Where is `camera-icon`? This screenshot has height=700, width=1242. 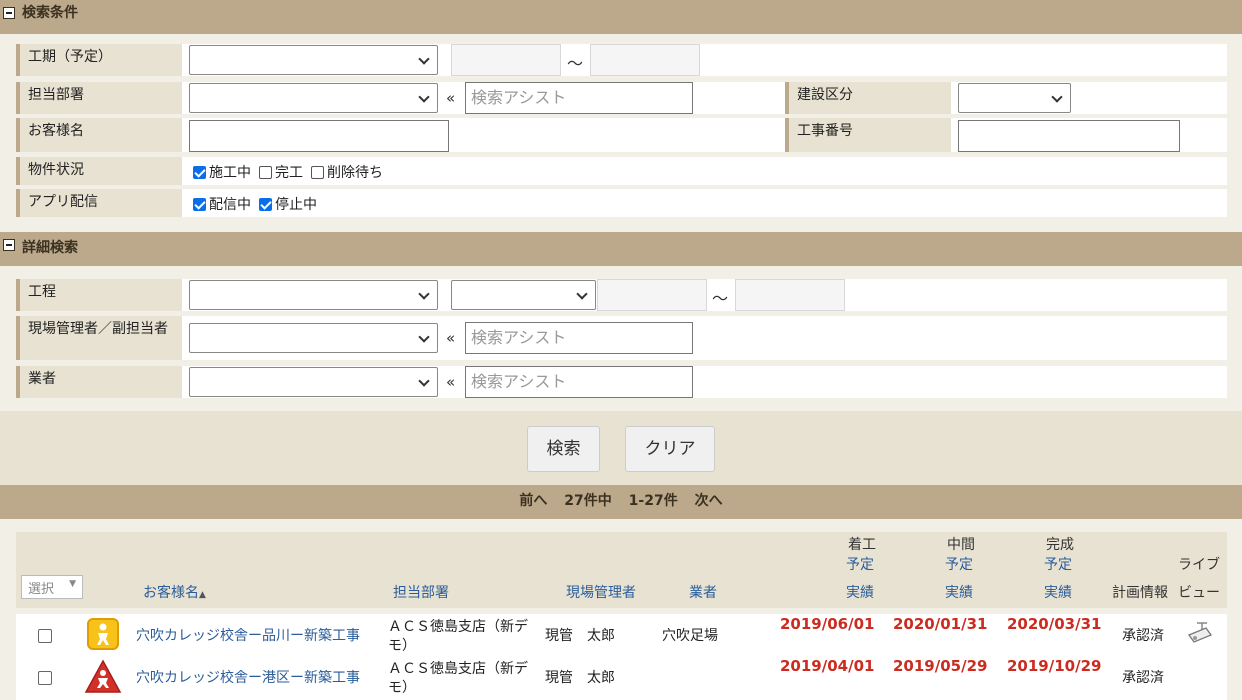 camera-icon is located at coordinates (1200, 636).